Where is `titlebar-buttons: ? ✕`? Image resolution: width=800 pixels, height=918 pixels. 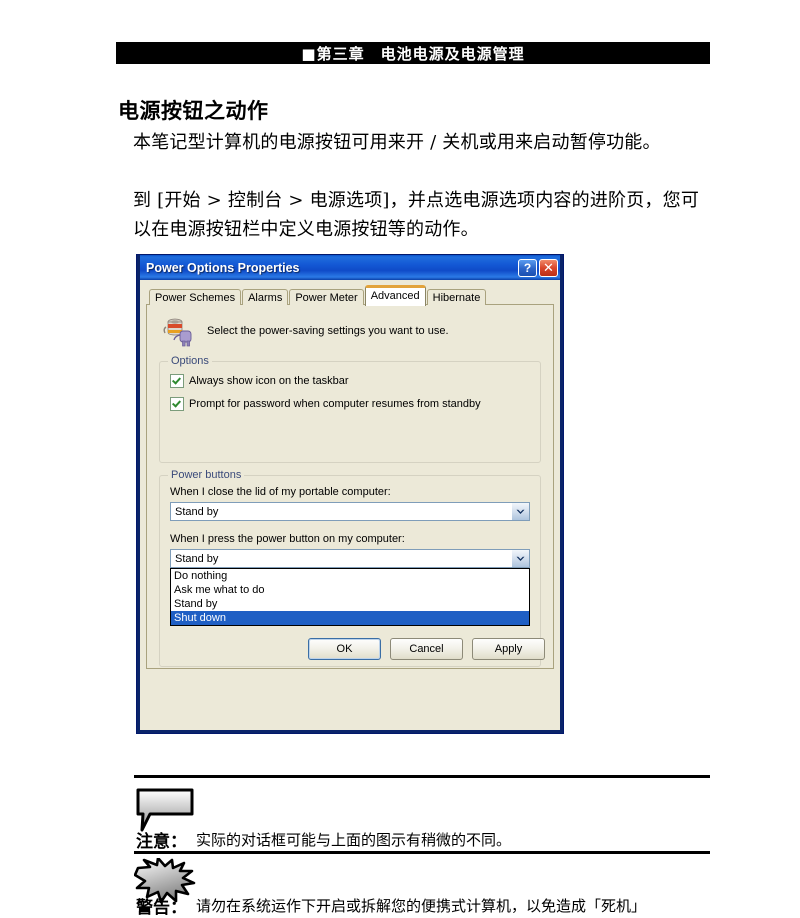 titlebar-buttons: ? ✕ is located at coordinates (538, 267).